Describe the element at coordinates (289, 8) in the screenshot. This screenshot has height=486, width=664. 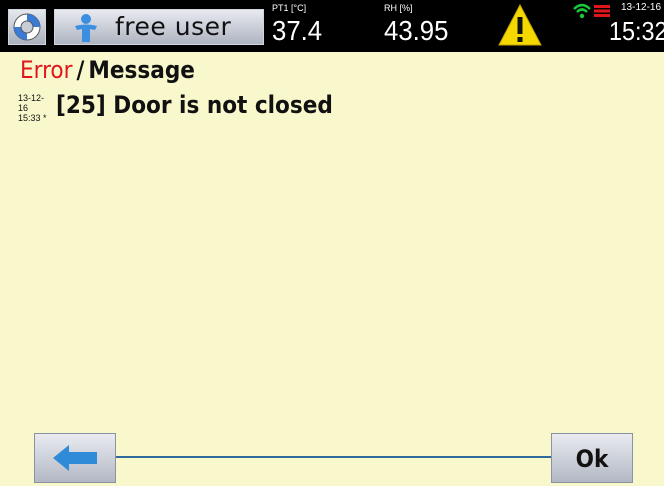
I see `sensor1-label: PT1 [°C]` at that location.